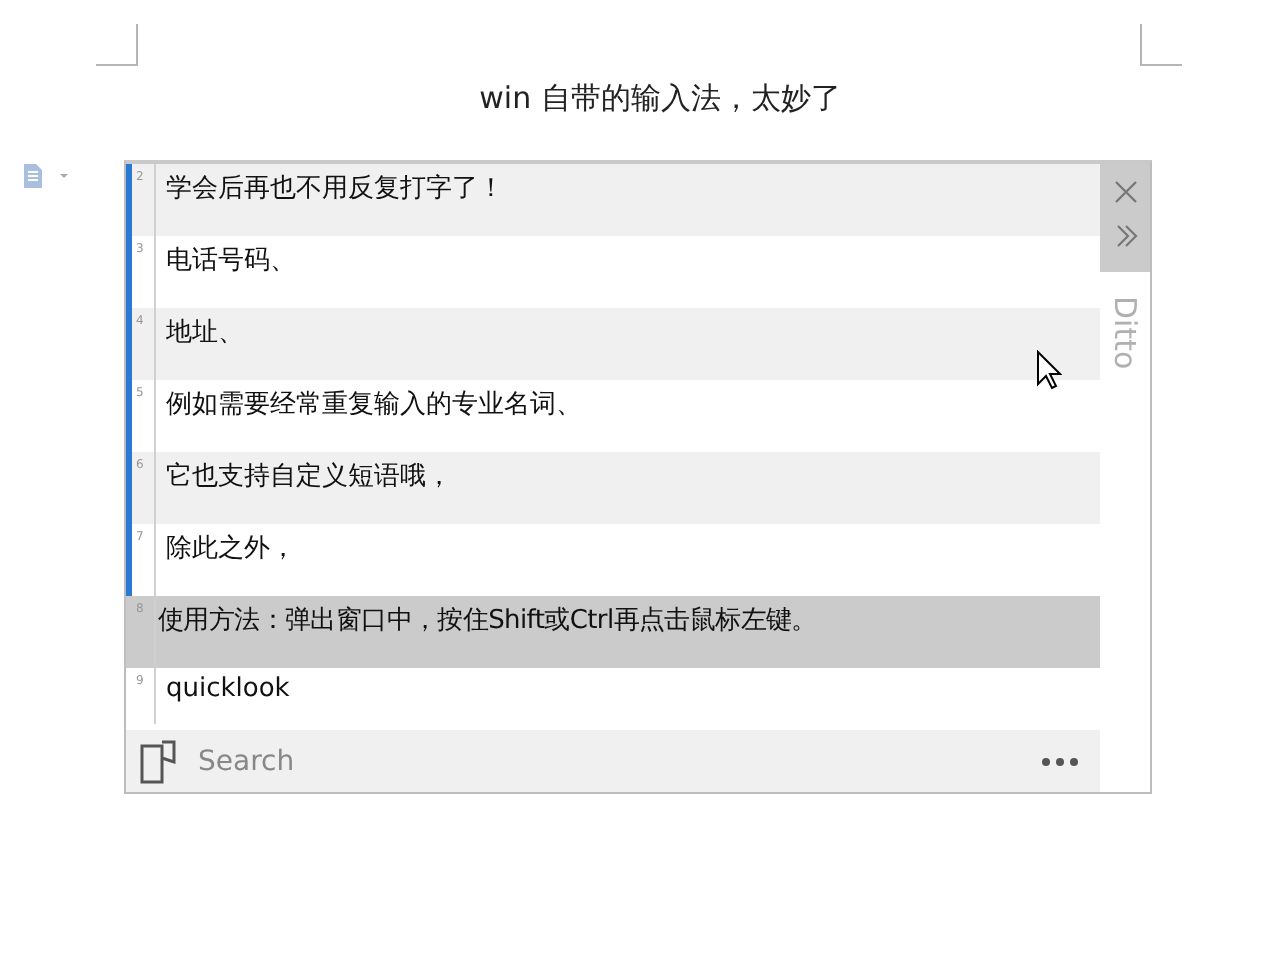 This screenshot has height=954, width=1274. I want to click on clip-text: 例如需要经常重复输入的专业名词、, so click(373, 405).